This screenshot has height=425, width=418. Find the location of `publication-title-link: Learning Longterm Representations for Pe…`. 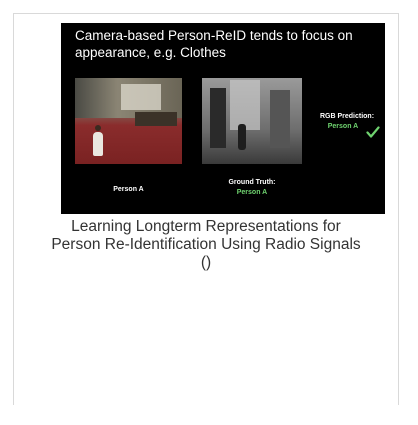

publication-title-link: Learning Longterm Representations for Pe… is located at coordinates (206, 236).